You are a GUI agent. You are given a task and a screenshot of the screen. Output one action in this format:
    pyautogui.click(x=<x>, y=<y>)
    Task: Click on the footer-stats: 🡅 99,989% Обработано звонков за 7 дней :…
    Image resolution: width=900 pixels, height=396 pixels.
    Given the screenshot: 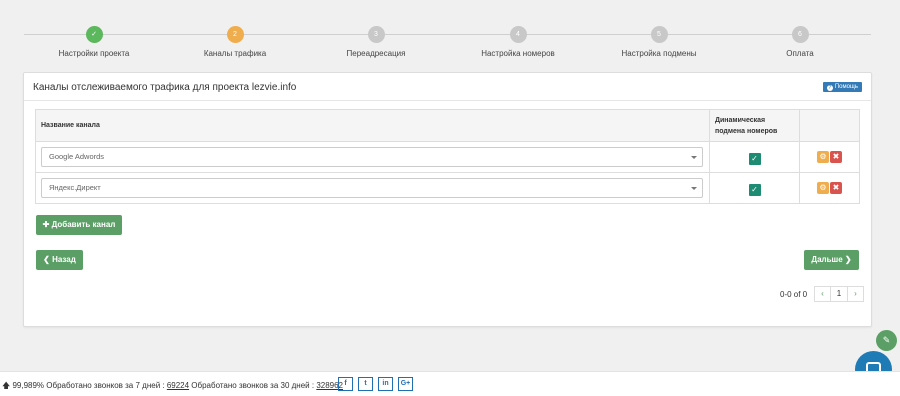 What is the action you would take?
    pyautogui.click(x=172, y=387)
    